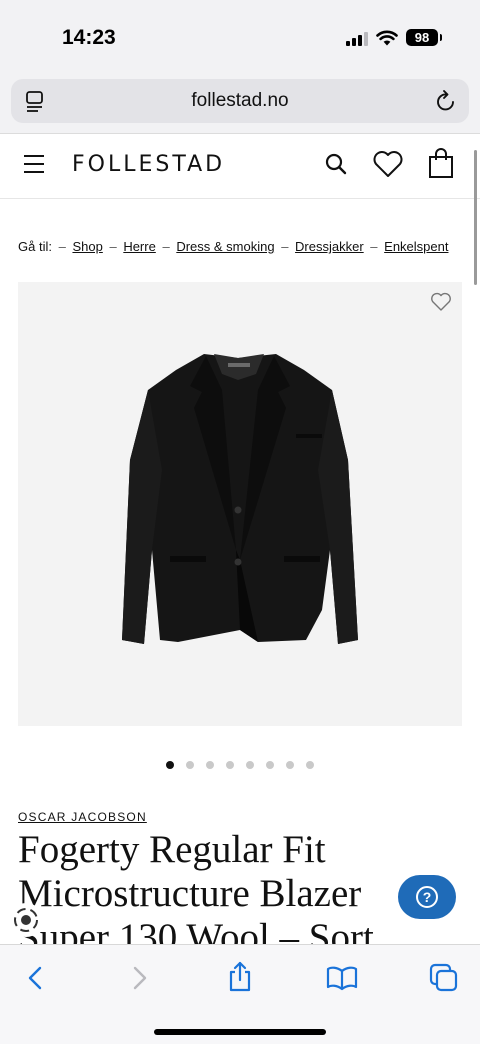 This screenshot has width=480, height=1044. Describe the element at coordinates (357, 38) in the screenshot. I see `cellular-signal-icon` at that location.